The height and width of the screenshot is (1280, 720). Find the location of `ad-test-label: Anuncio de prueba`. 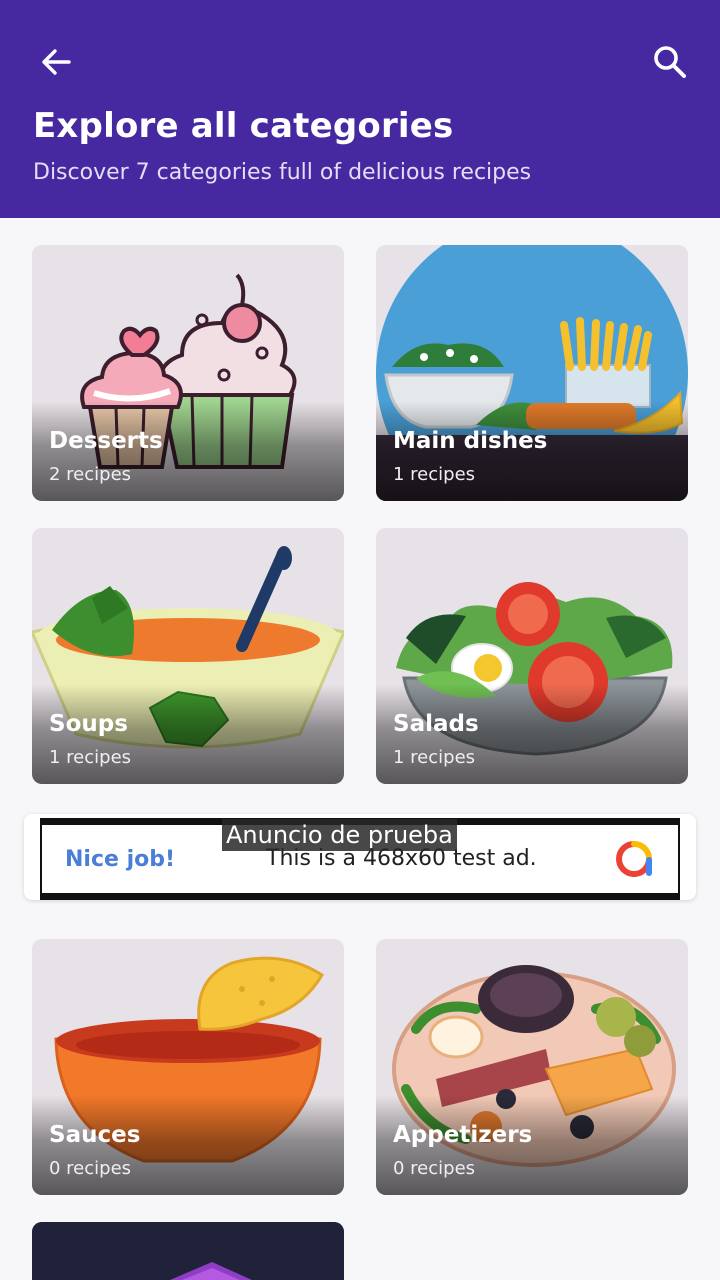

ad-test-label: Anuncio de prueba is located at coordinates (339, 835).